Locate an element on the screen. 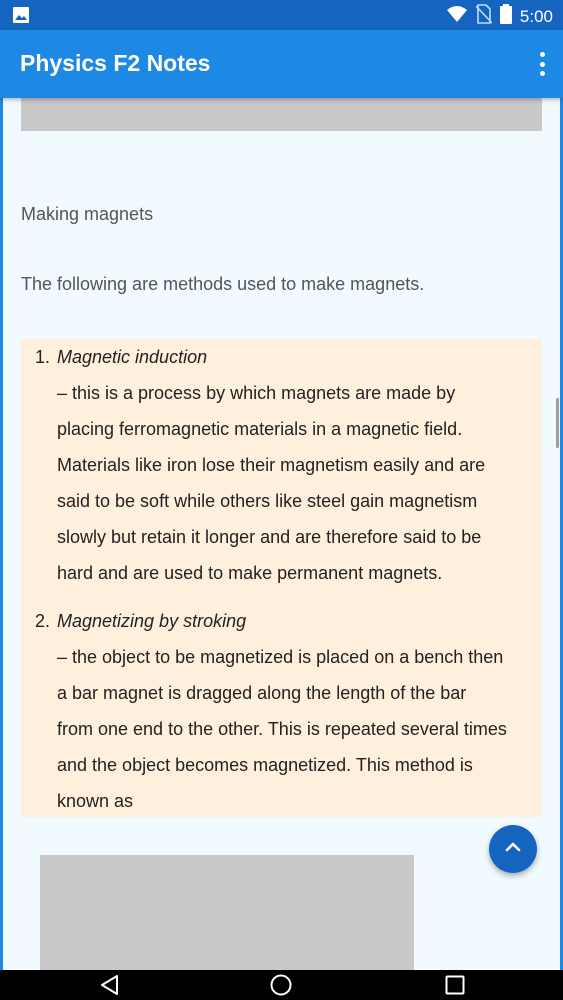 The image size is (563, 1000). method-name: Magnetic induction is located at coordinates (132, 357).